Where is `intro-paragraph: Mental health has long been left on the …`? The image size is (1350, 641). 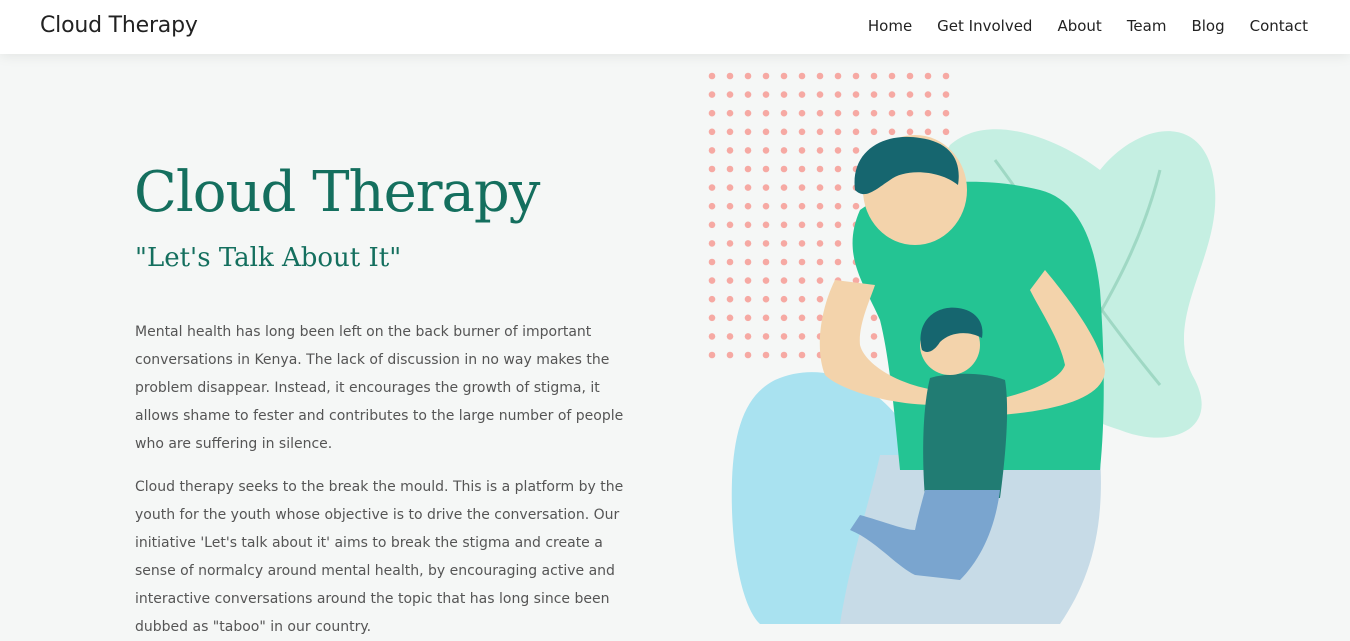 intro-paragraph: Mental health has long been left on the … is located at coordinates (379, 388).